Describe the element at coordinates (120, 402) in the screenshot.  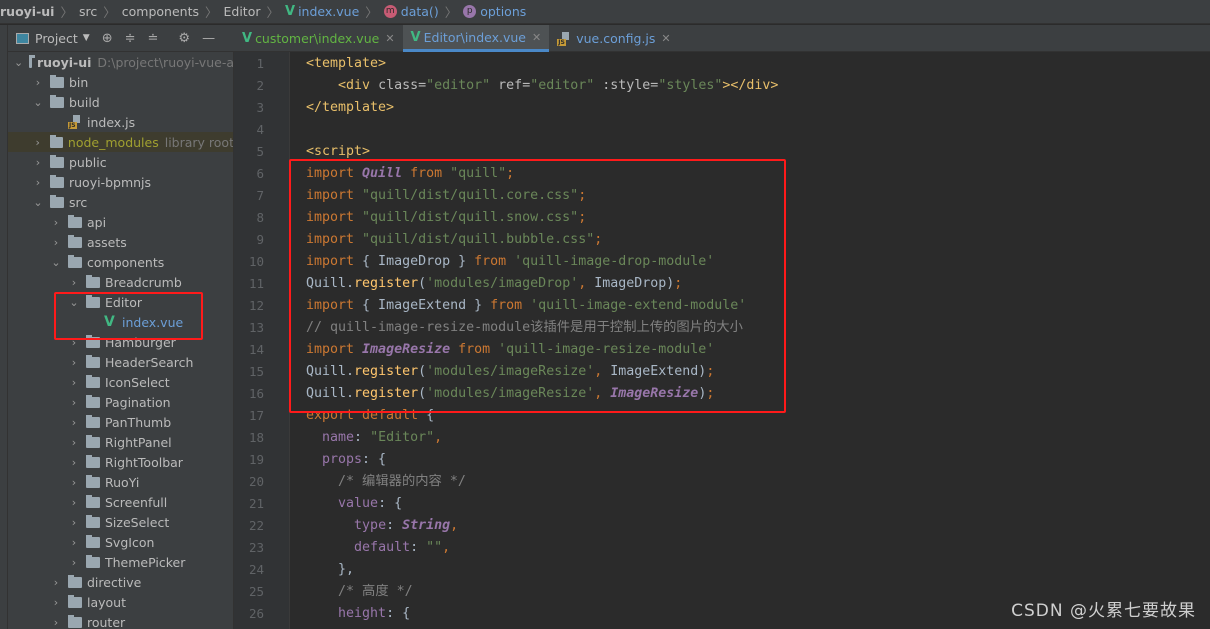
I see `tree-item-pagination: › Pagination` at that location.